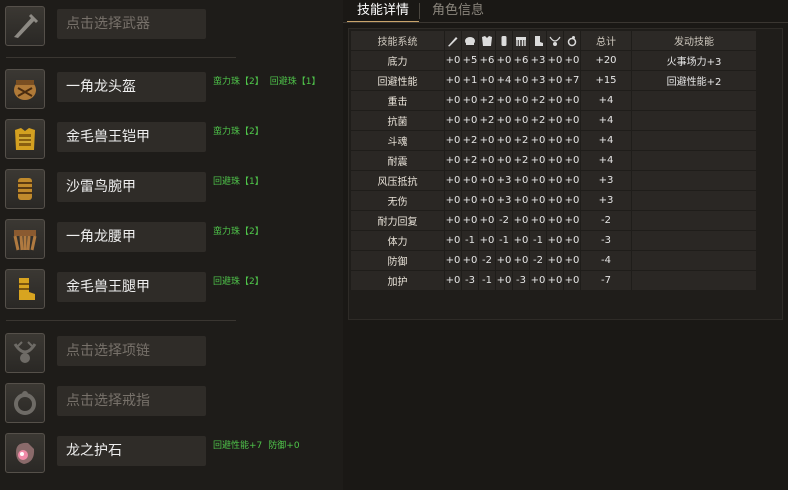  What do you see at coordinates (553, 220) in the screenshot?
I see `table-row: 耐力回复 +0 +0 +0 -2 +0 +0 +0 +0 -2` at bounding box center [553, 220].